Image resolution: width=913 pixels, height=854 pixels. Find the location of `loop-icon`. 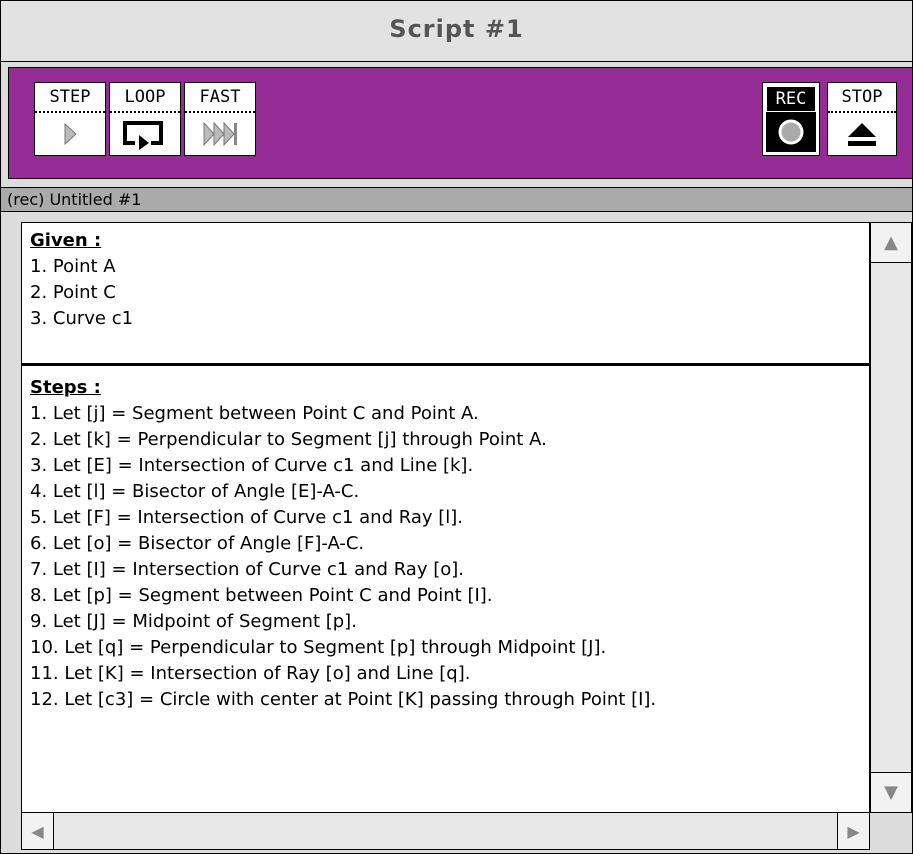

loop-icon is located at coordinates (145, 134).